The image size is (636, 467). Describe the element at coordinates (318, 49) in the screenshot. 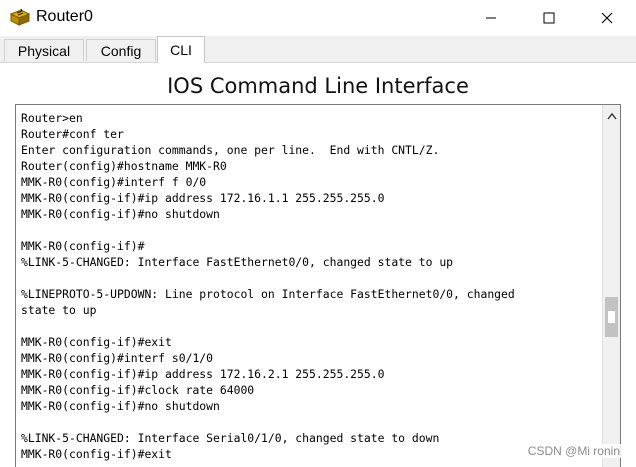

I see `tab-strip: Physical Config CLI` at that location.